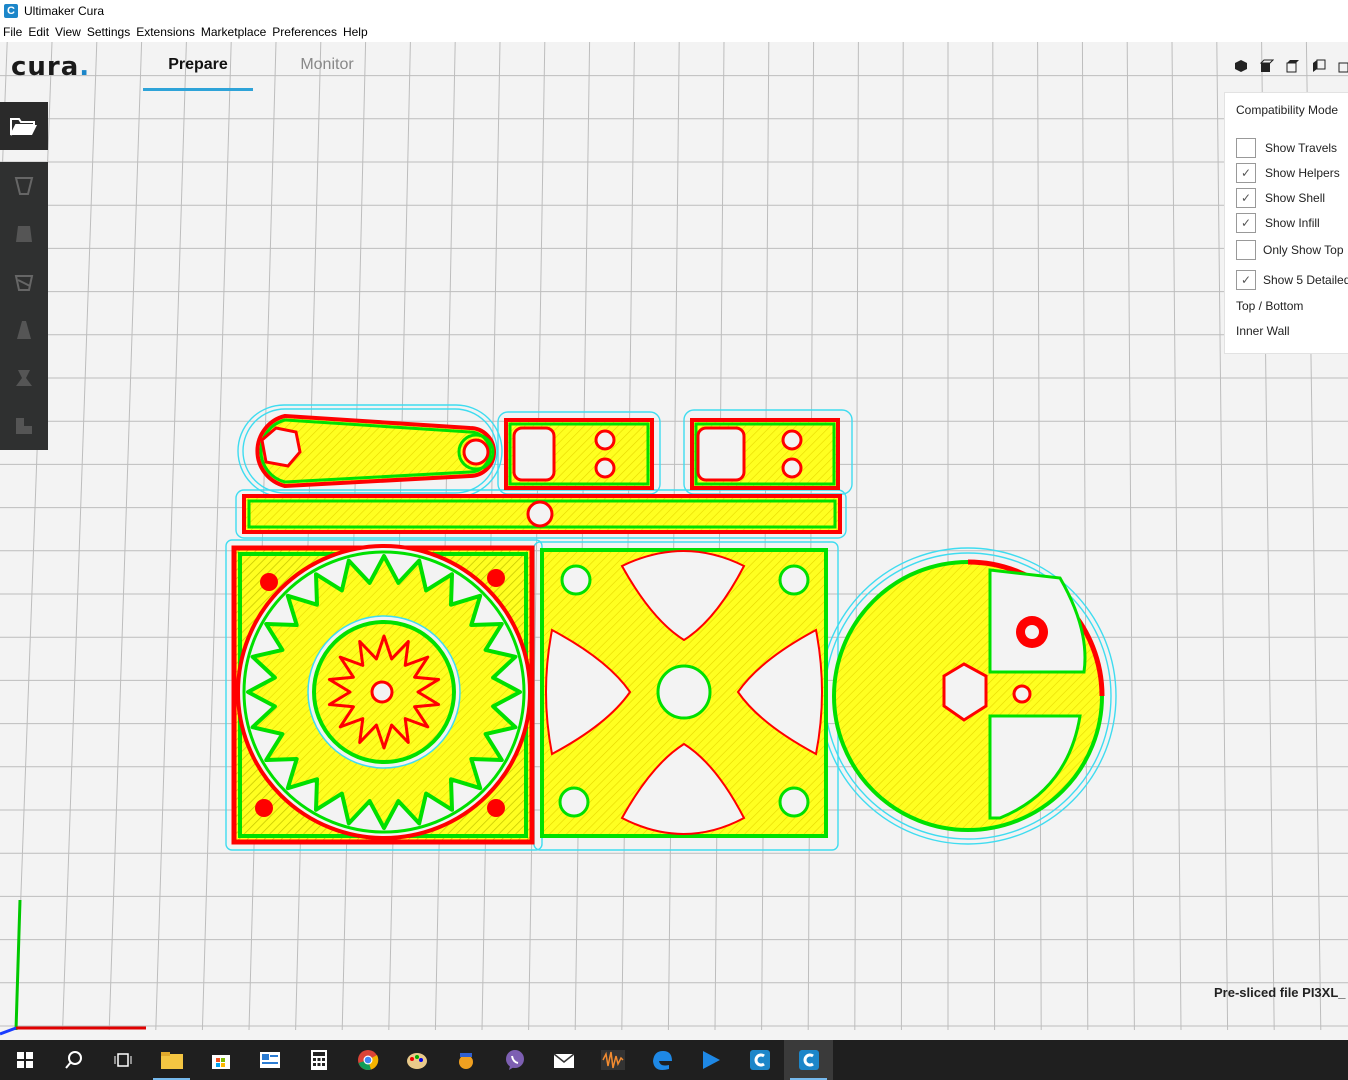 The image size is (1348, 1080). I want to click on menu-preferences: Preferences, so click(304, 32).